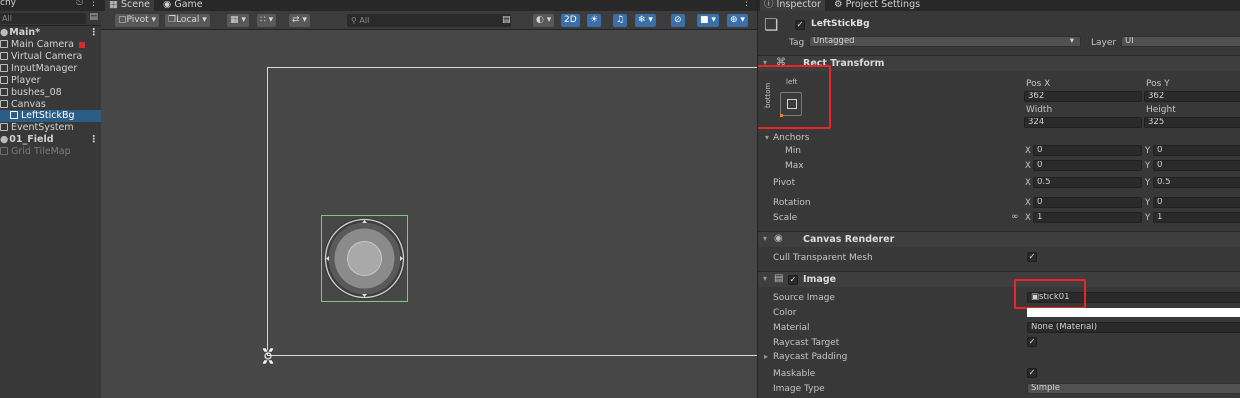 This screenshot has width=1240, height=398. I want to click on lighting-toggle: ☀, so click(594, 20).